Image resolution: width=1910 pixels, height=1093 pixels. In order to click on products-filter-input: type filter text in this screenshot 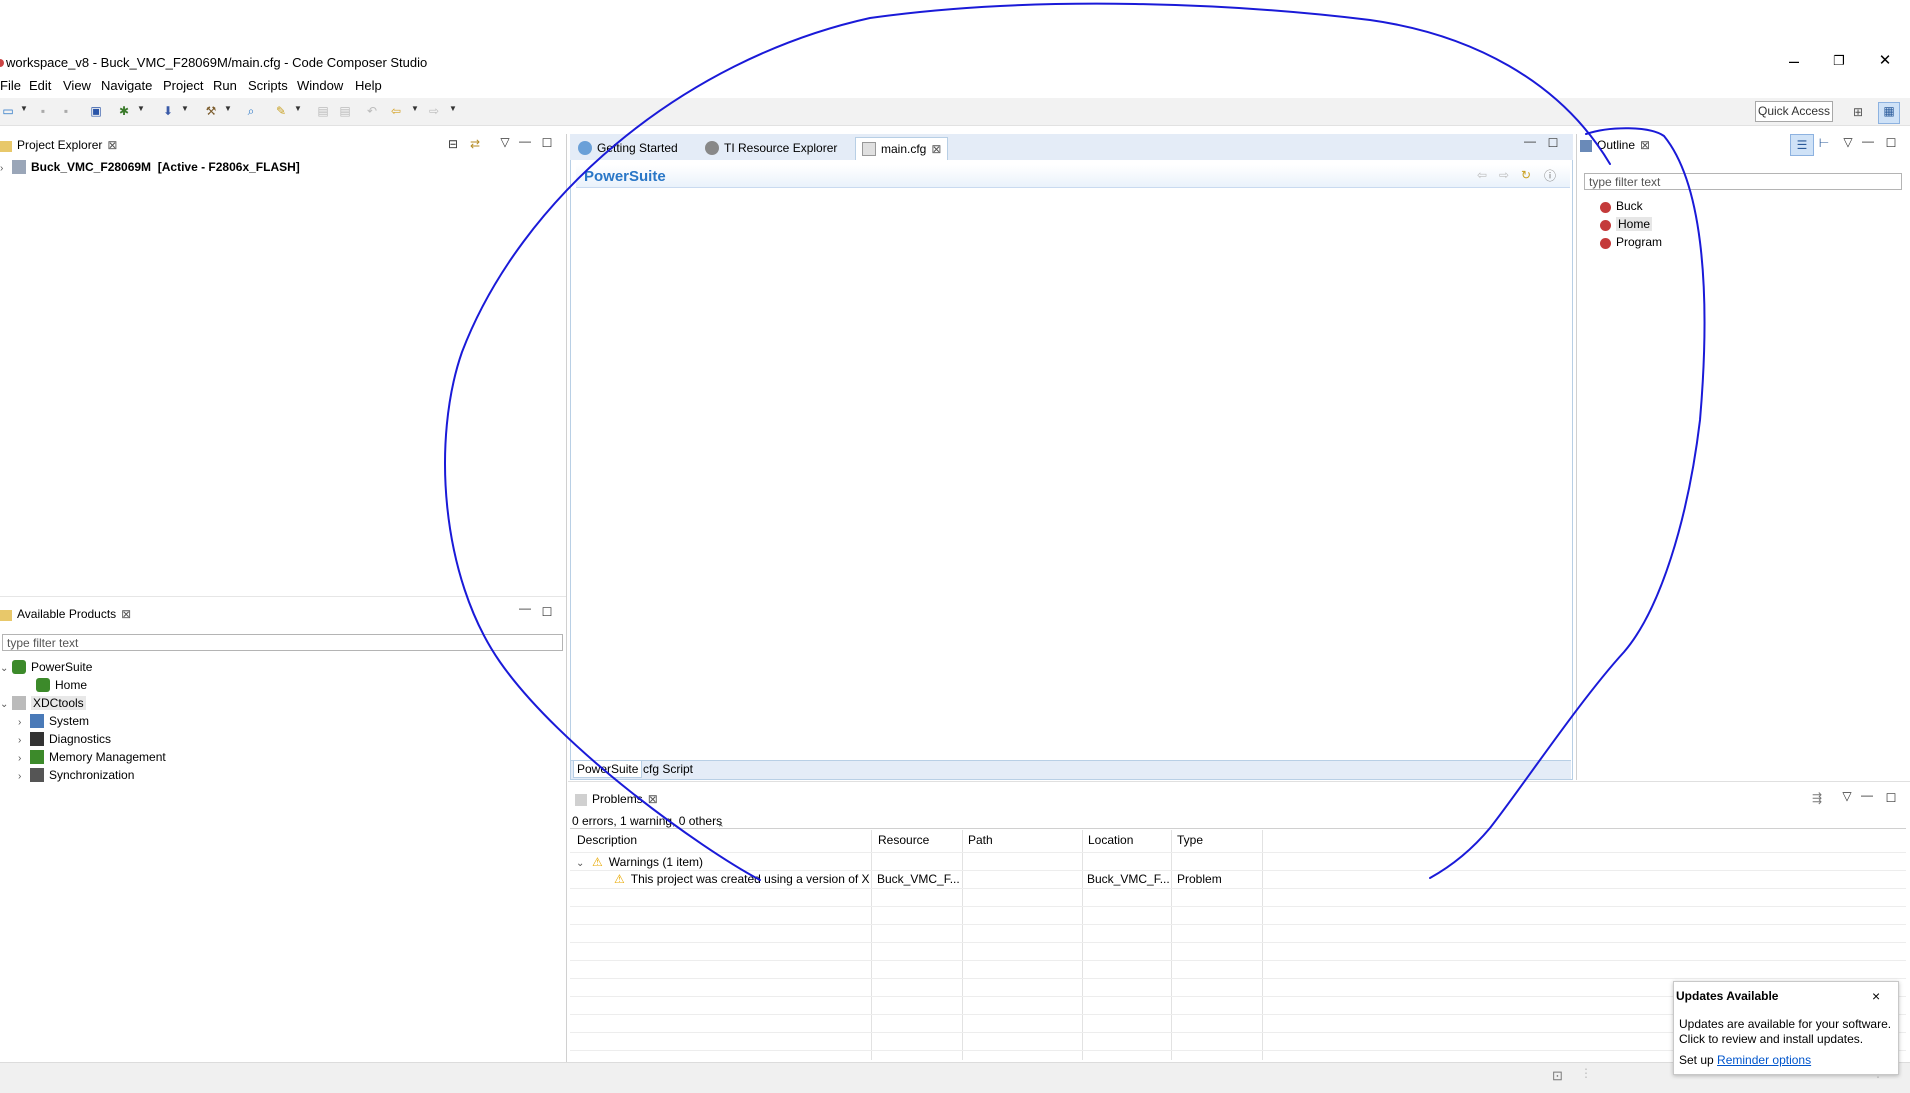, I will do `click(282, 642)`.